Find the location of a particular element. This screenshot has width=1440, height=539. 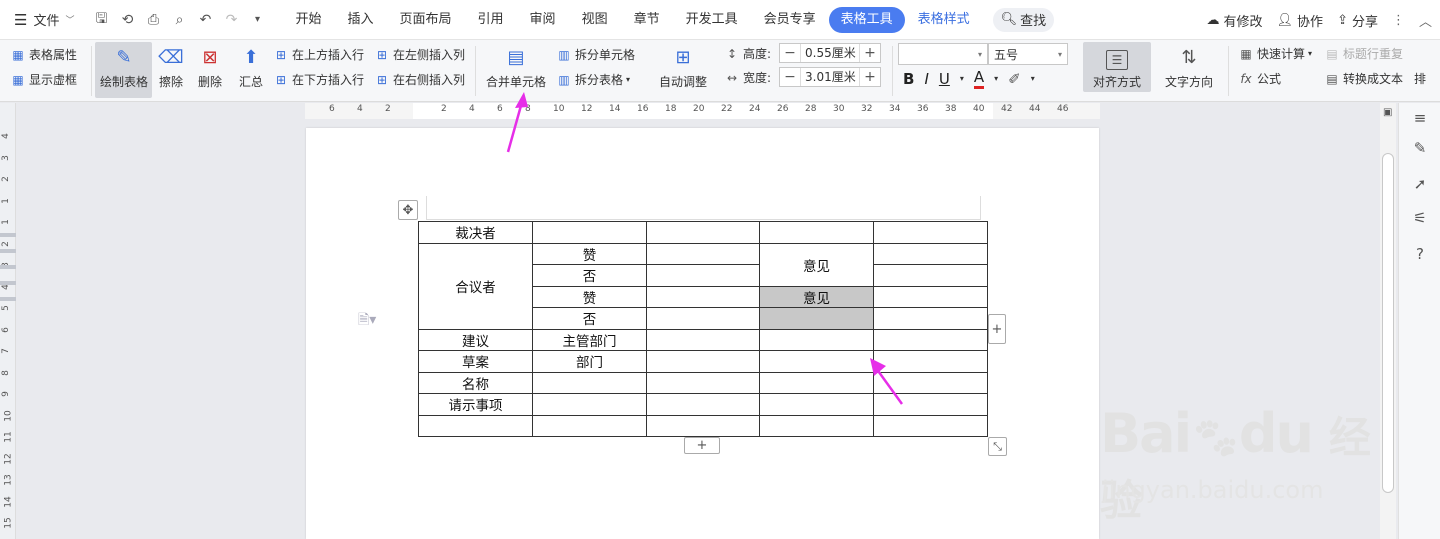

split-cells-button: ▥ 拆分单元格 is located at coordinates (595, 54).